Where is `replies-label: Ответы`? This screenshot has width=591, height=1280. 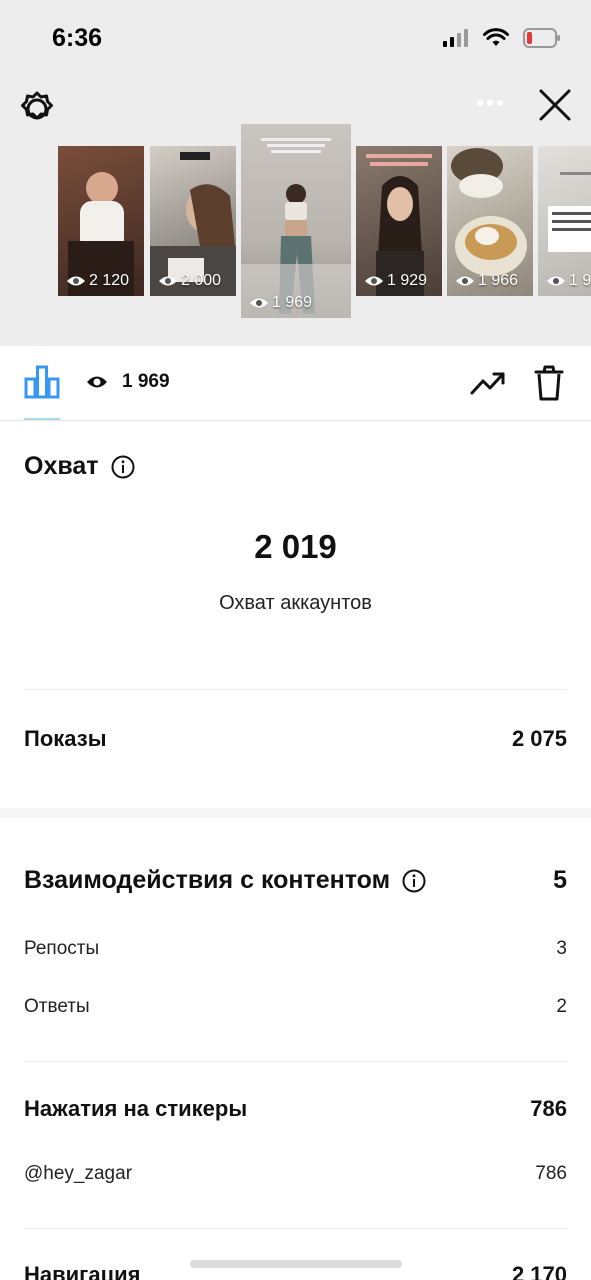 replies-label: Ответы is located at coordinates (57, 1006).